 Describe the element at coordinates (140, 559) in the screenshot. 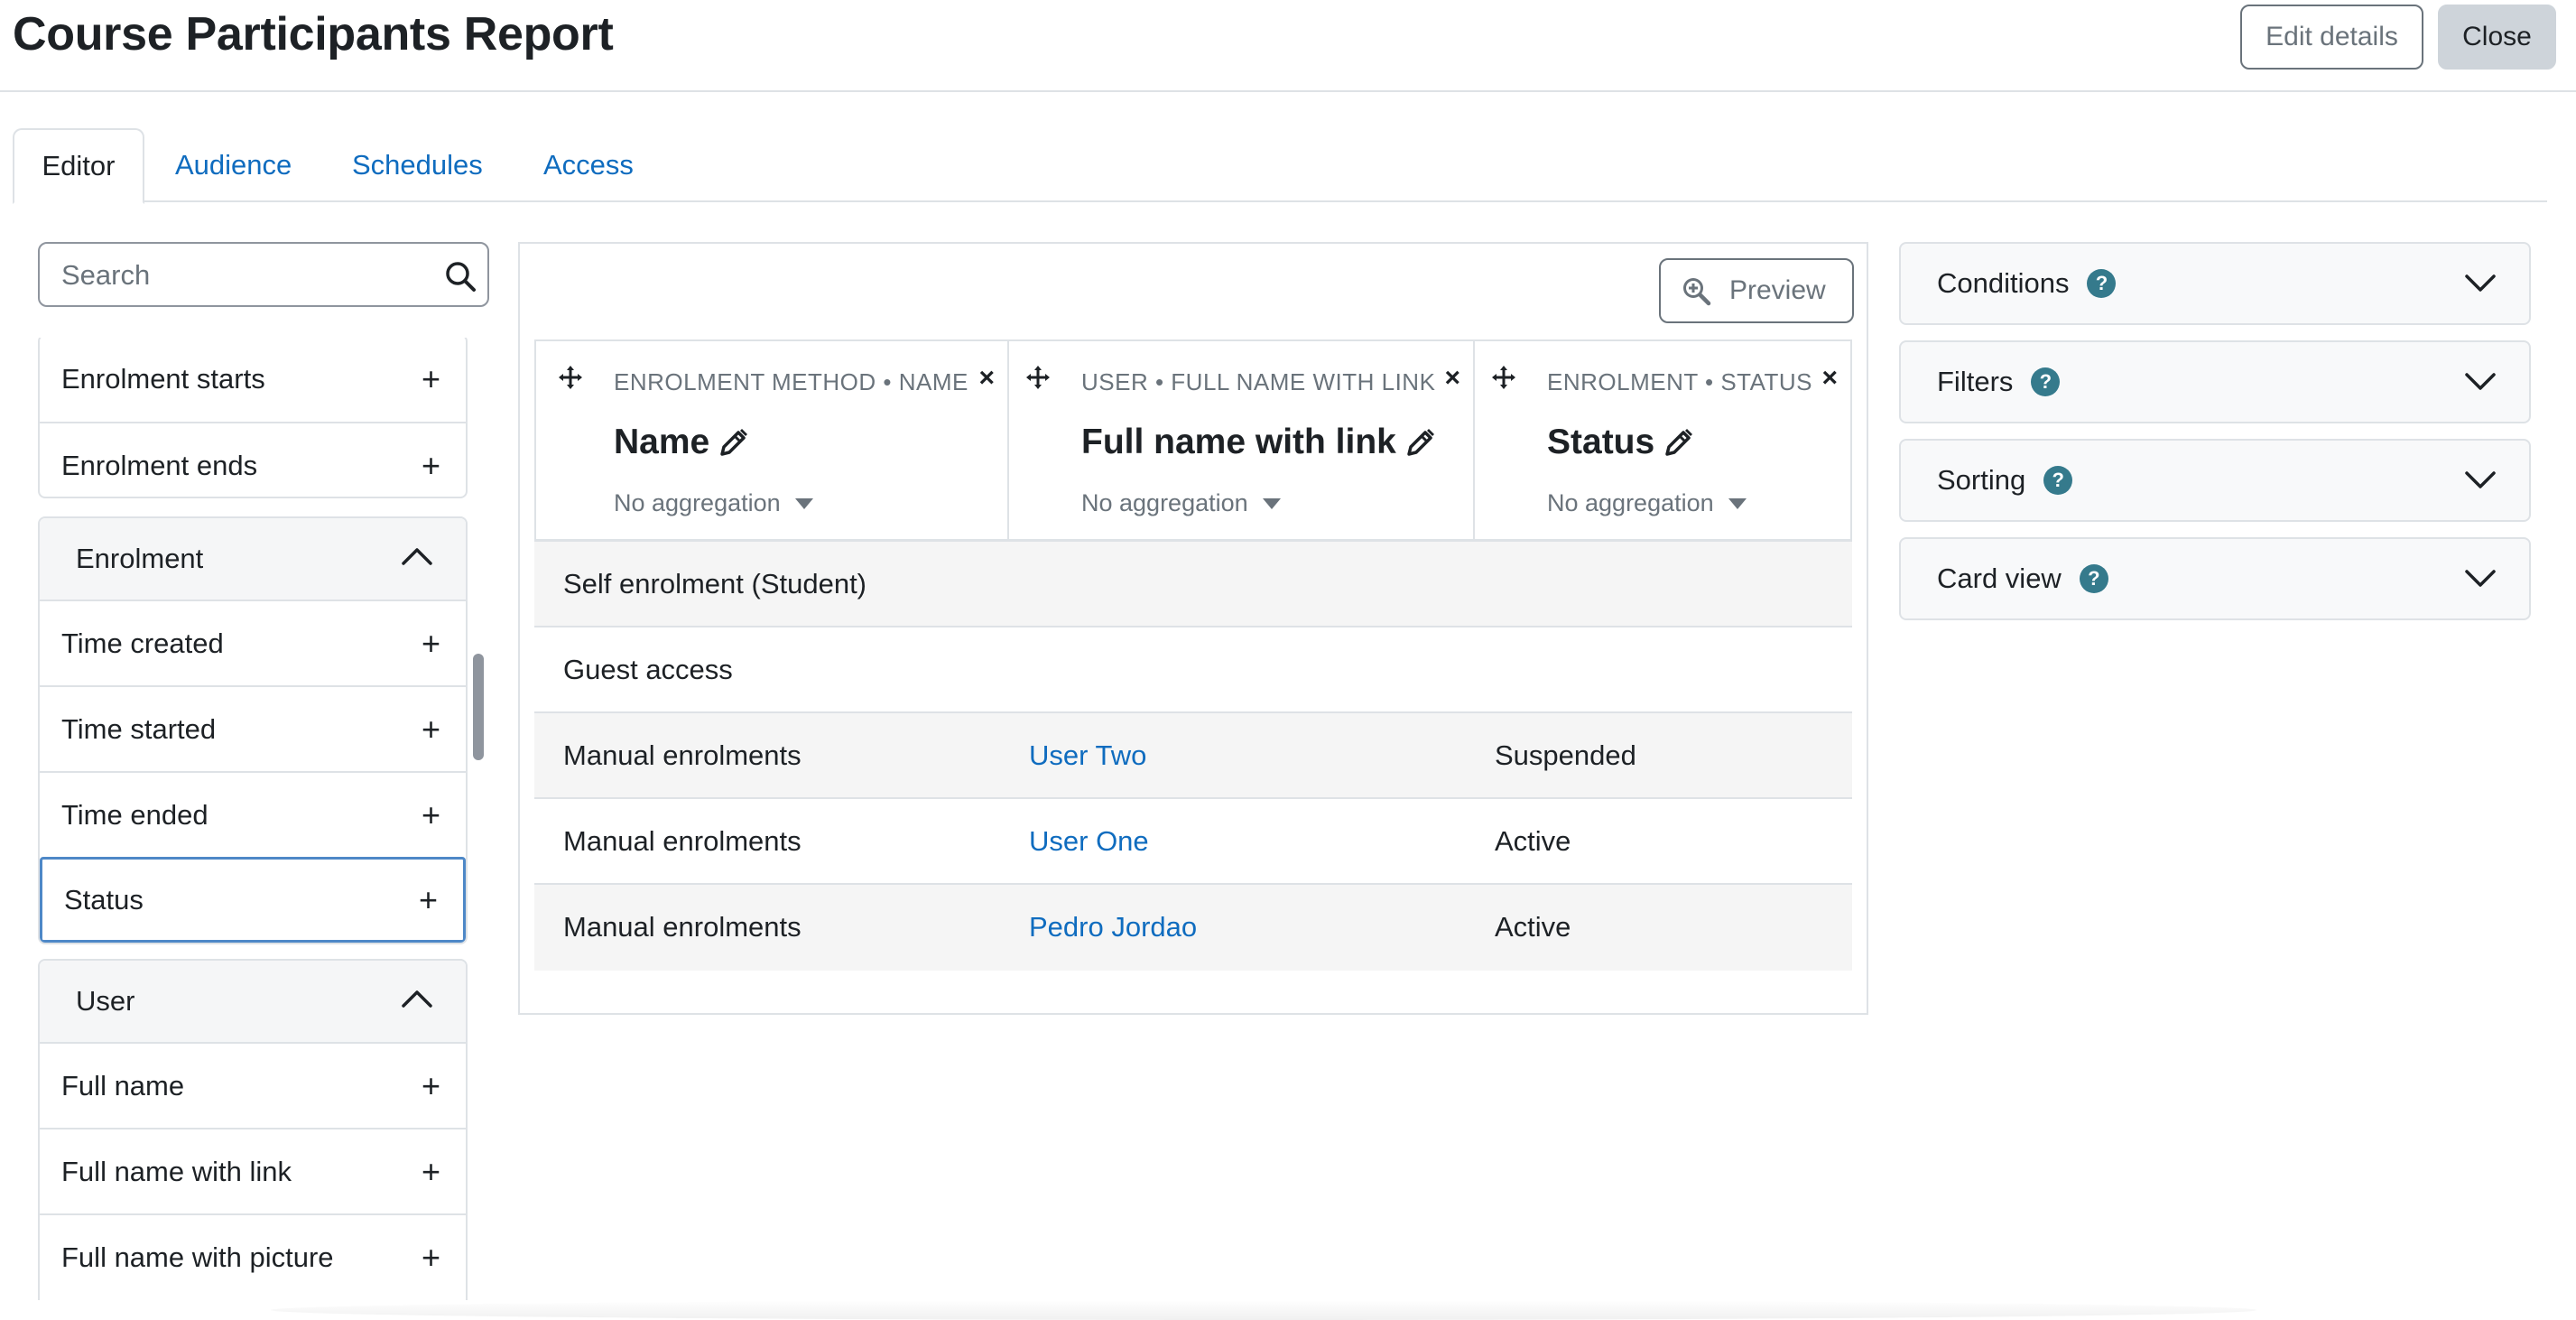

I see `sidebar-group-title: Enrolment` at that location.